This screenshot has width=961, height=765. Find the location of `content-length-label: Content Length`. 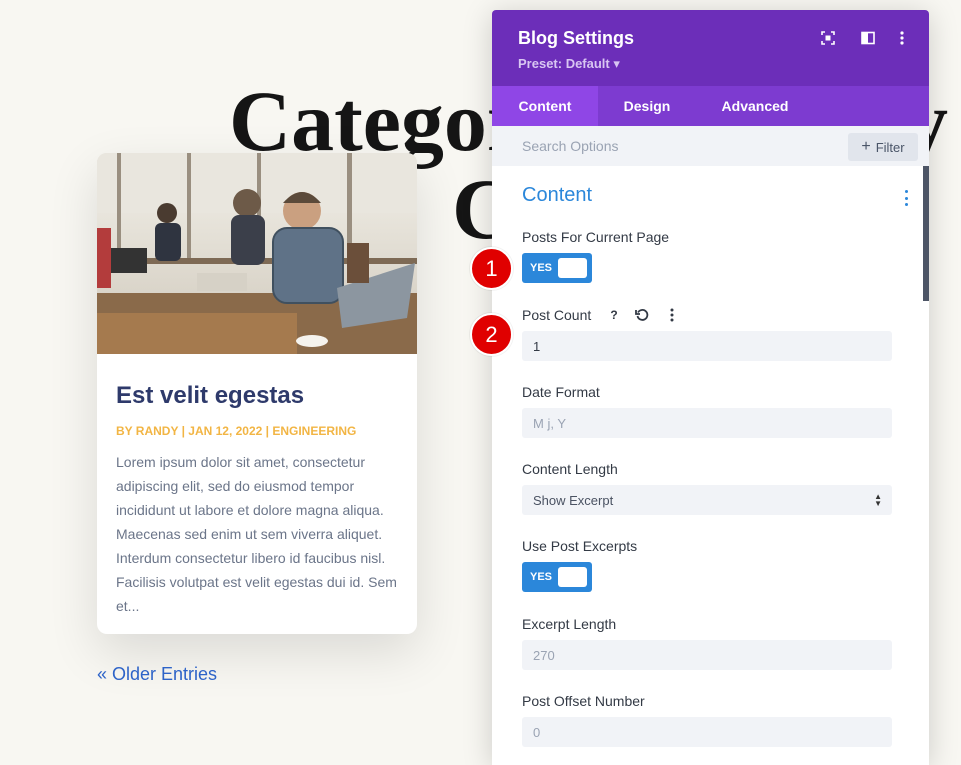

content-length-label: Content Length is located at coordinates (570, 469).